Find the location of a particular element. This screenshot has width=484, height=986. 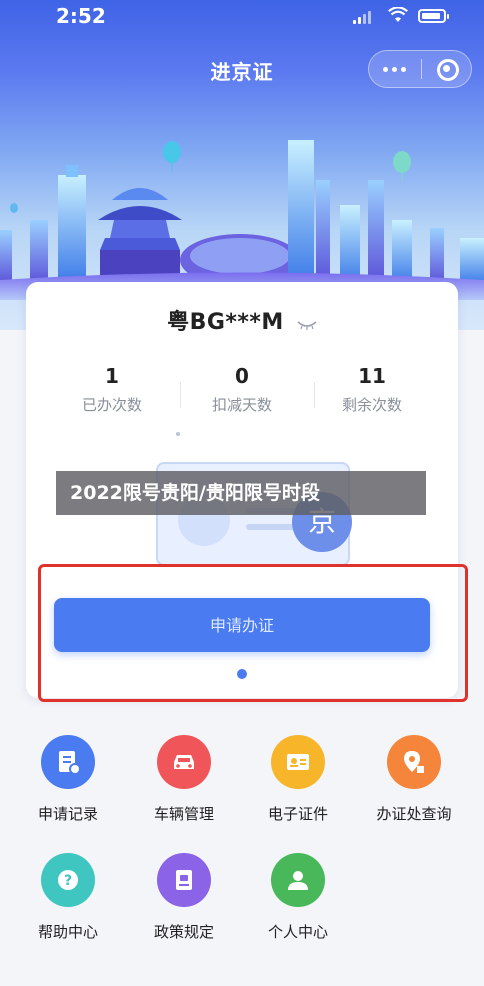

more-button is located at coordinates (395, 69).